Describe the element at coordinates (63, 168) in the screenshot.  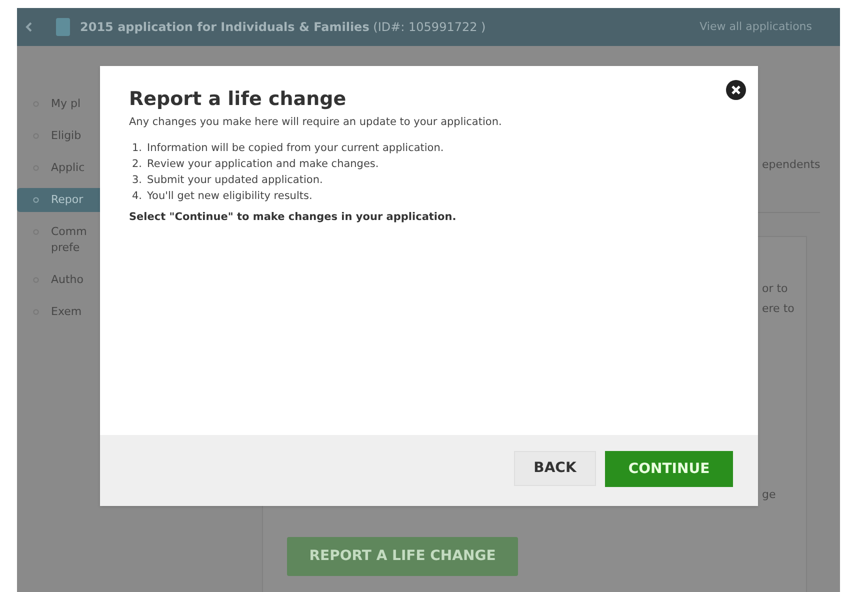
I see `sidebar-item: Applic` at that location.